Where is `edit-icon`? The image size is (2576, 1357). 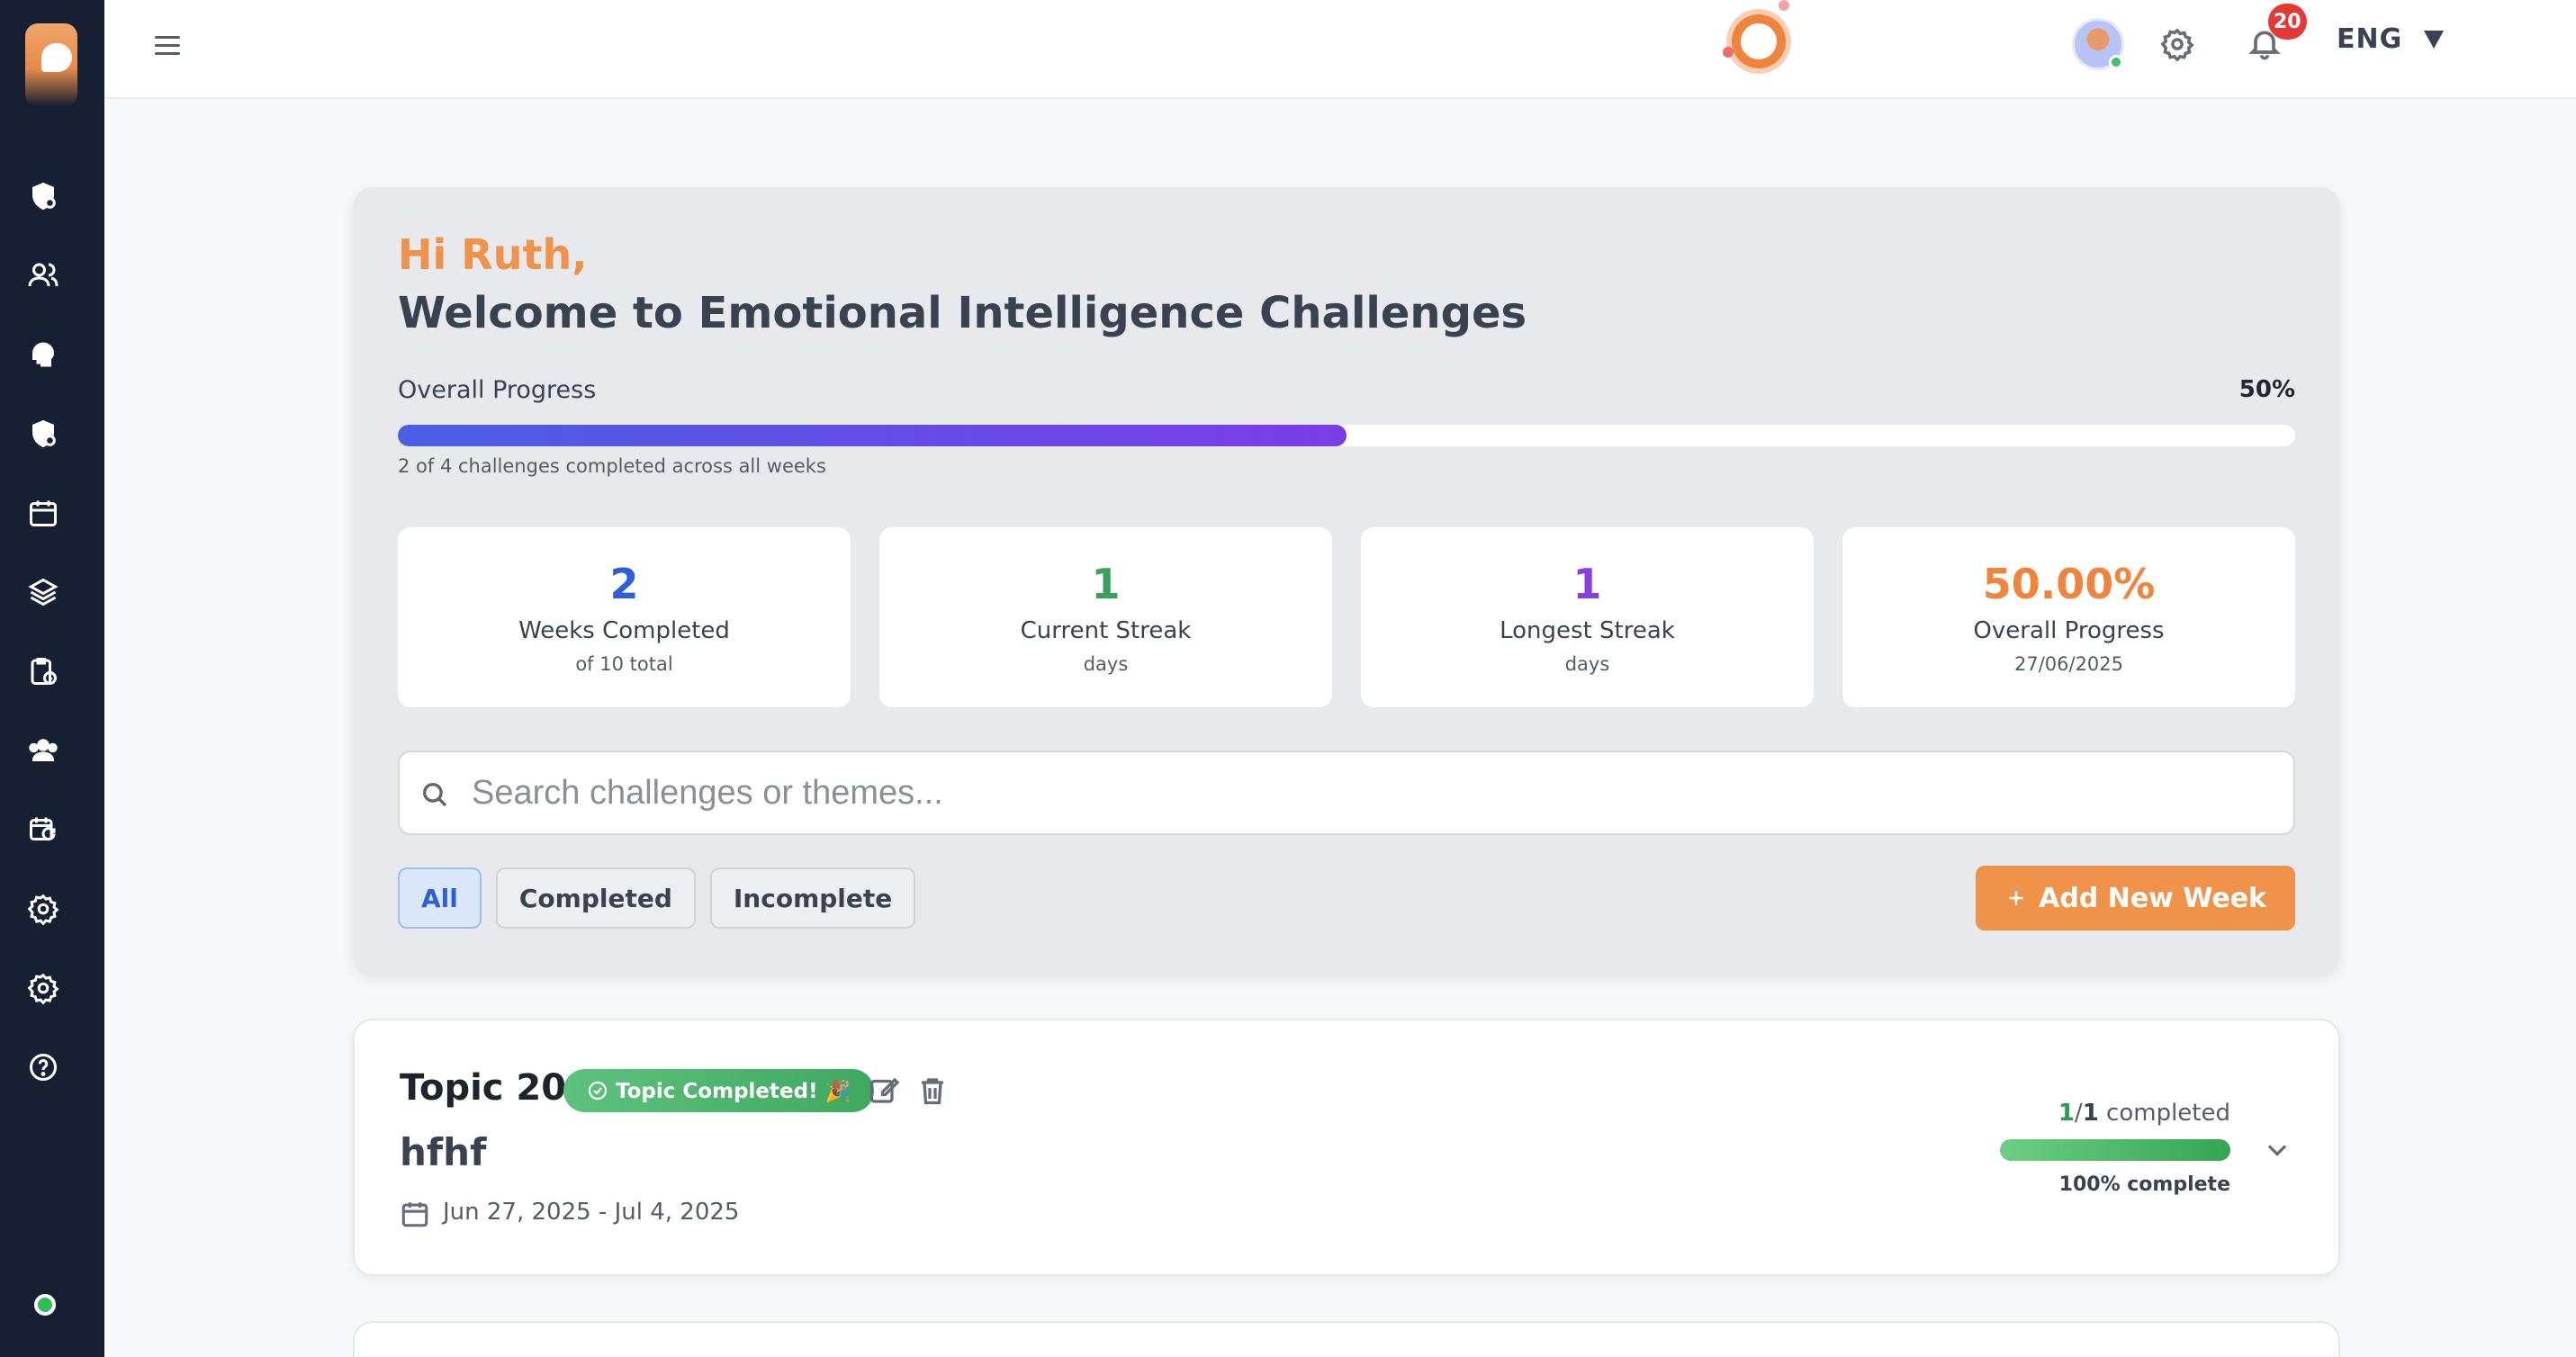 edit-icon is located at coordinates (884, 1090).